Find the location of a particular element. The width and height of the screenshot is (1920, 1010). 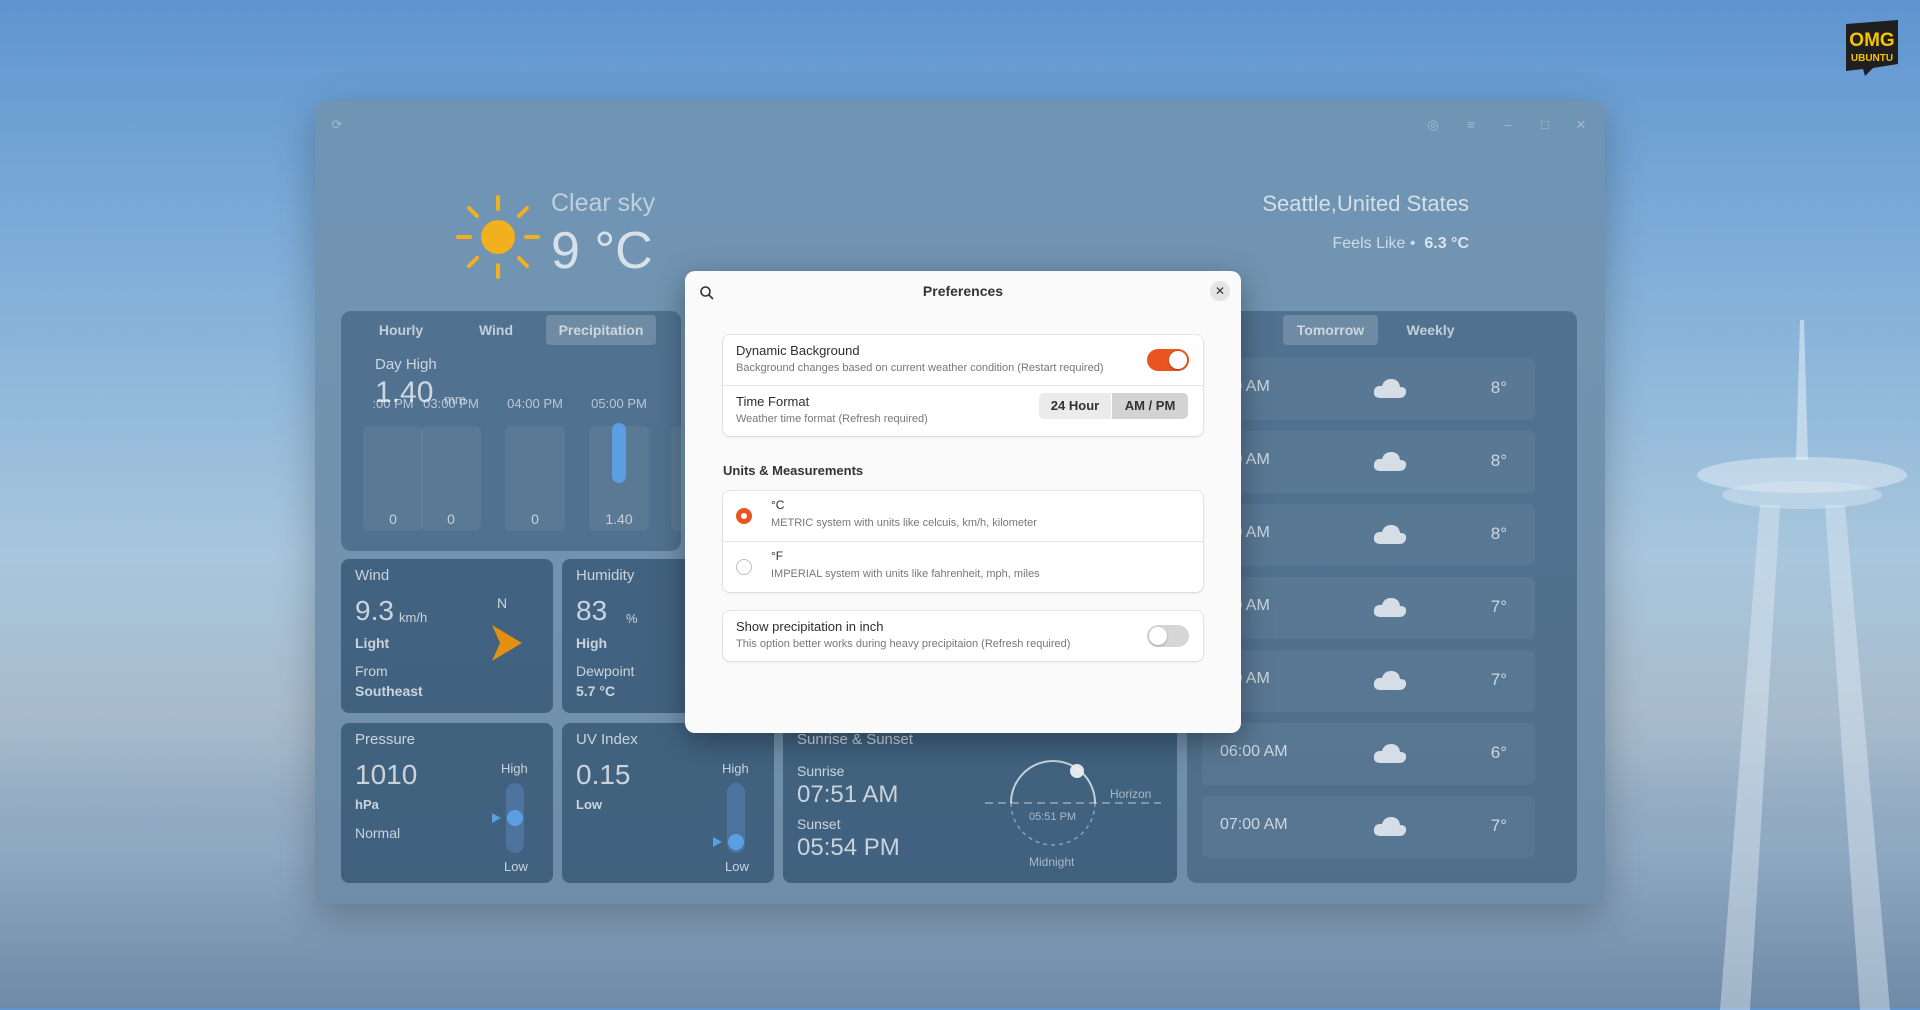

sunrise-time: 07:51 AM is located at coordinates (848, 794).